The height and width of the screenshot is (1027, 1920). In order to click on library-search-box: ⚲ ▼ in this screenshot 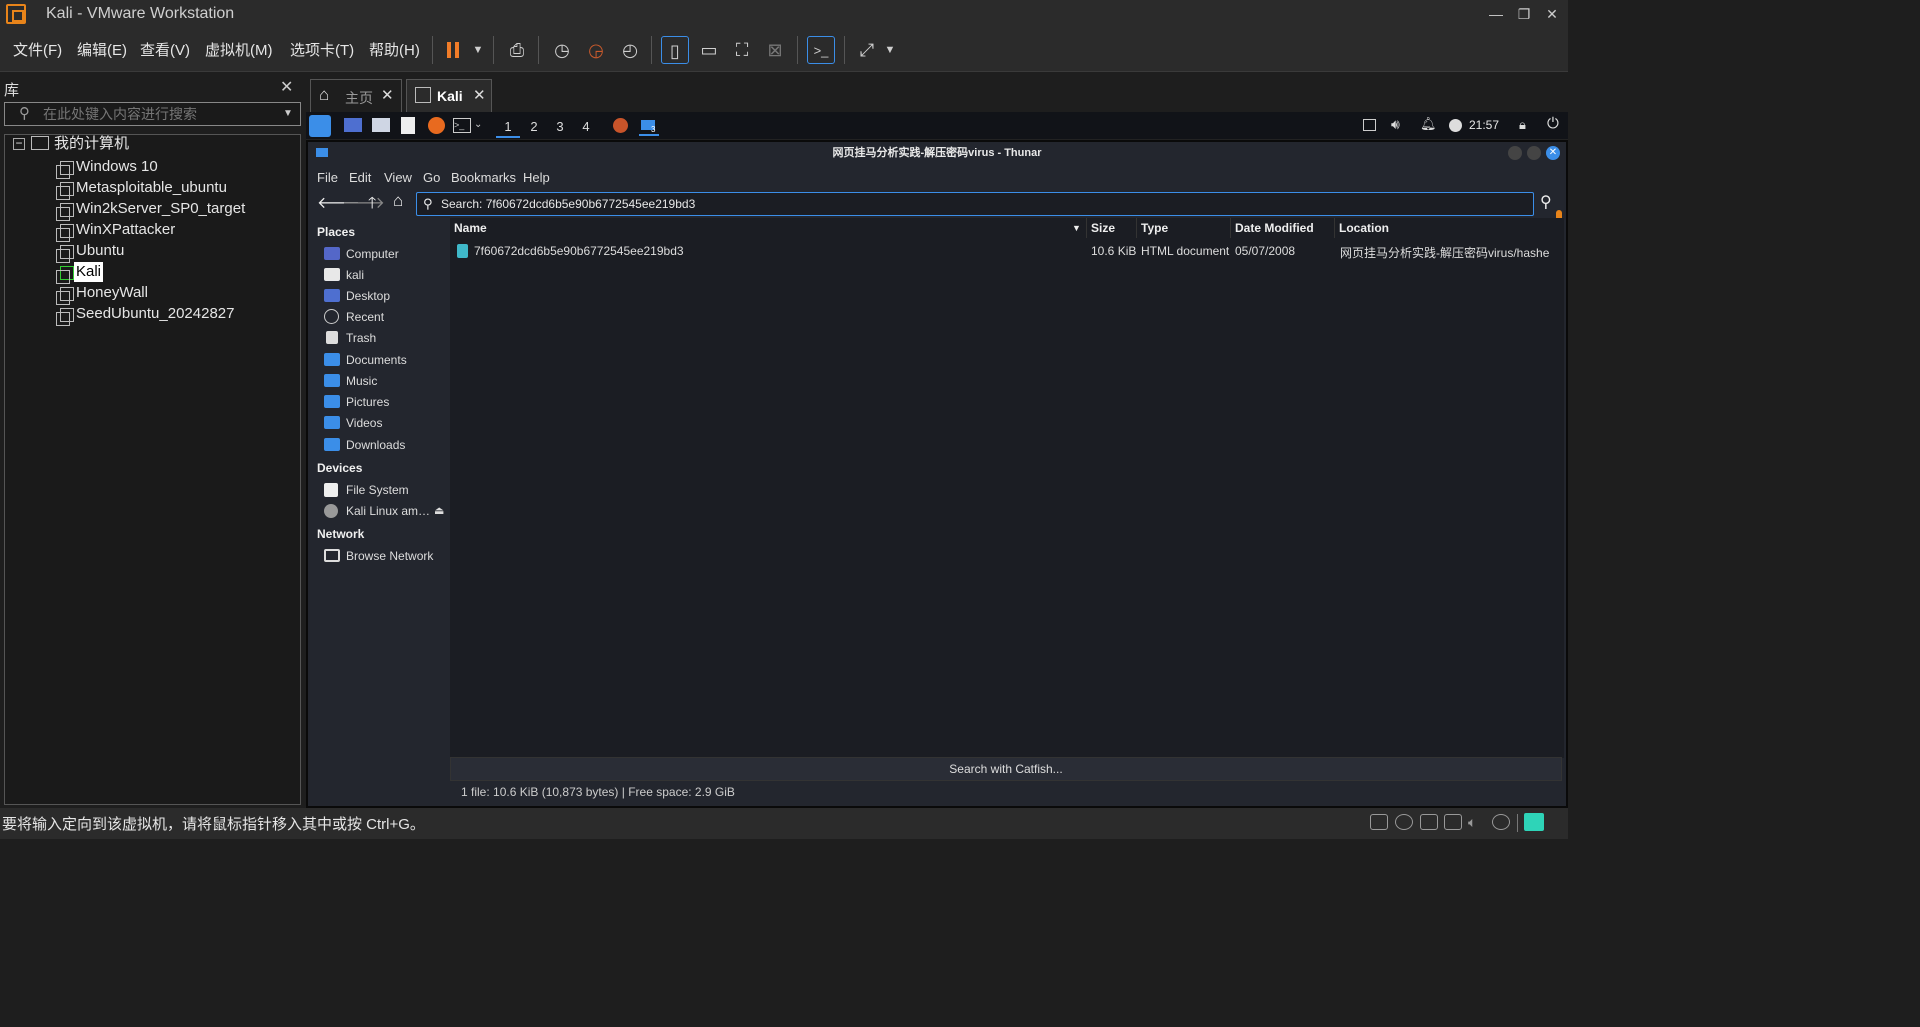, I will do `click(152, 114)`.